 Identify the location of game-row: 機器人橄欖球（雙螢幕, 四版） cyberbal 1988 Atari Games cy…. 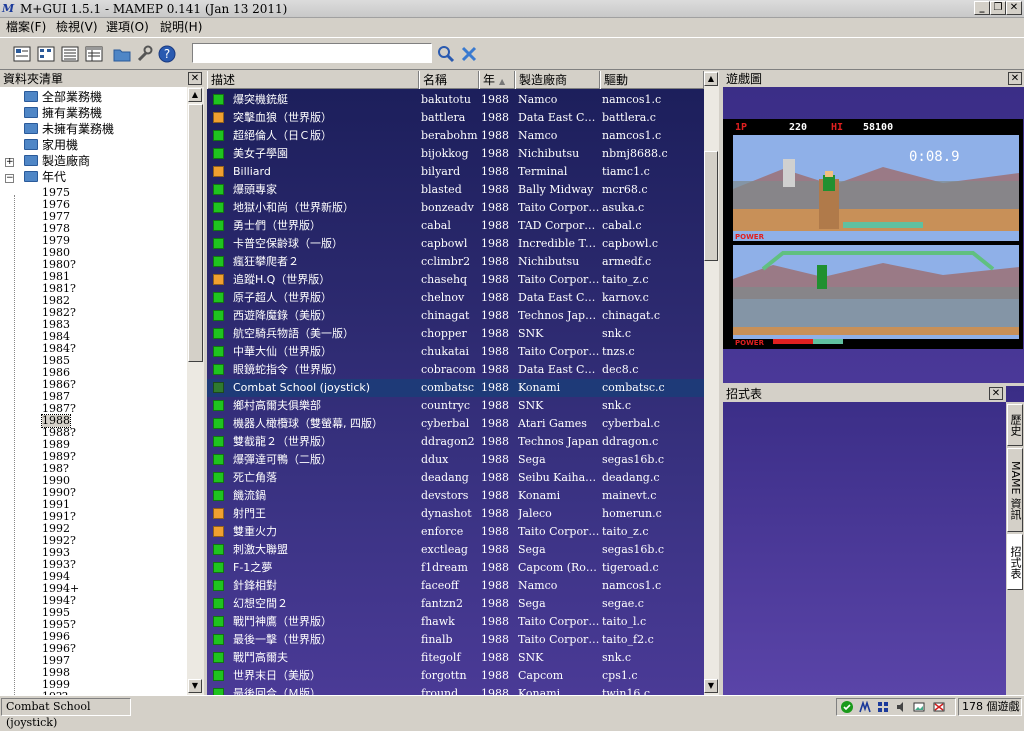
(455, 424).